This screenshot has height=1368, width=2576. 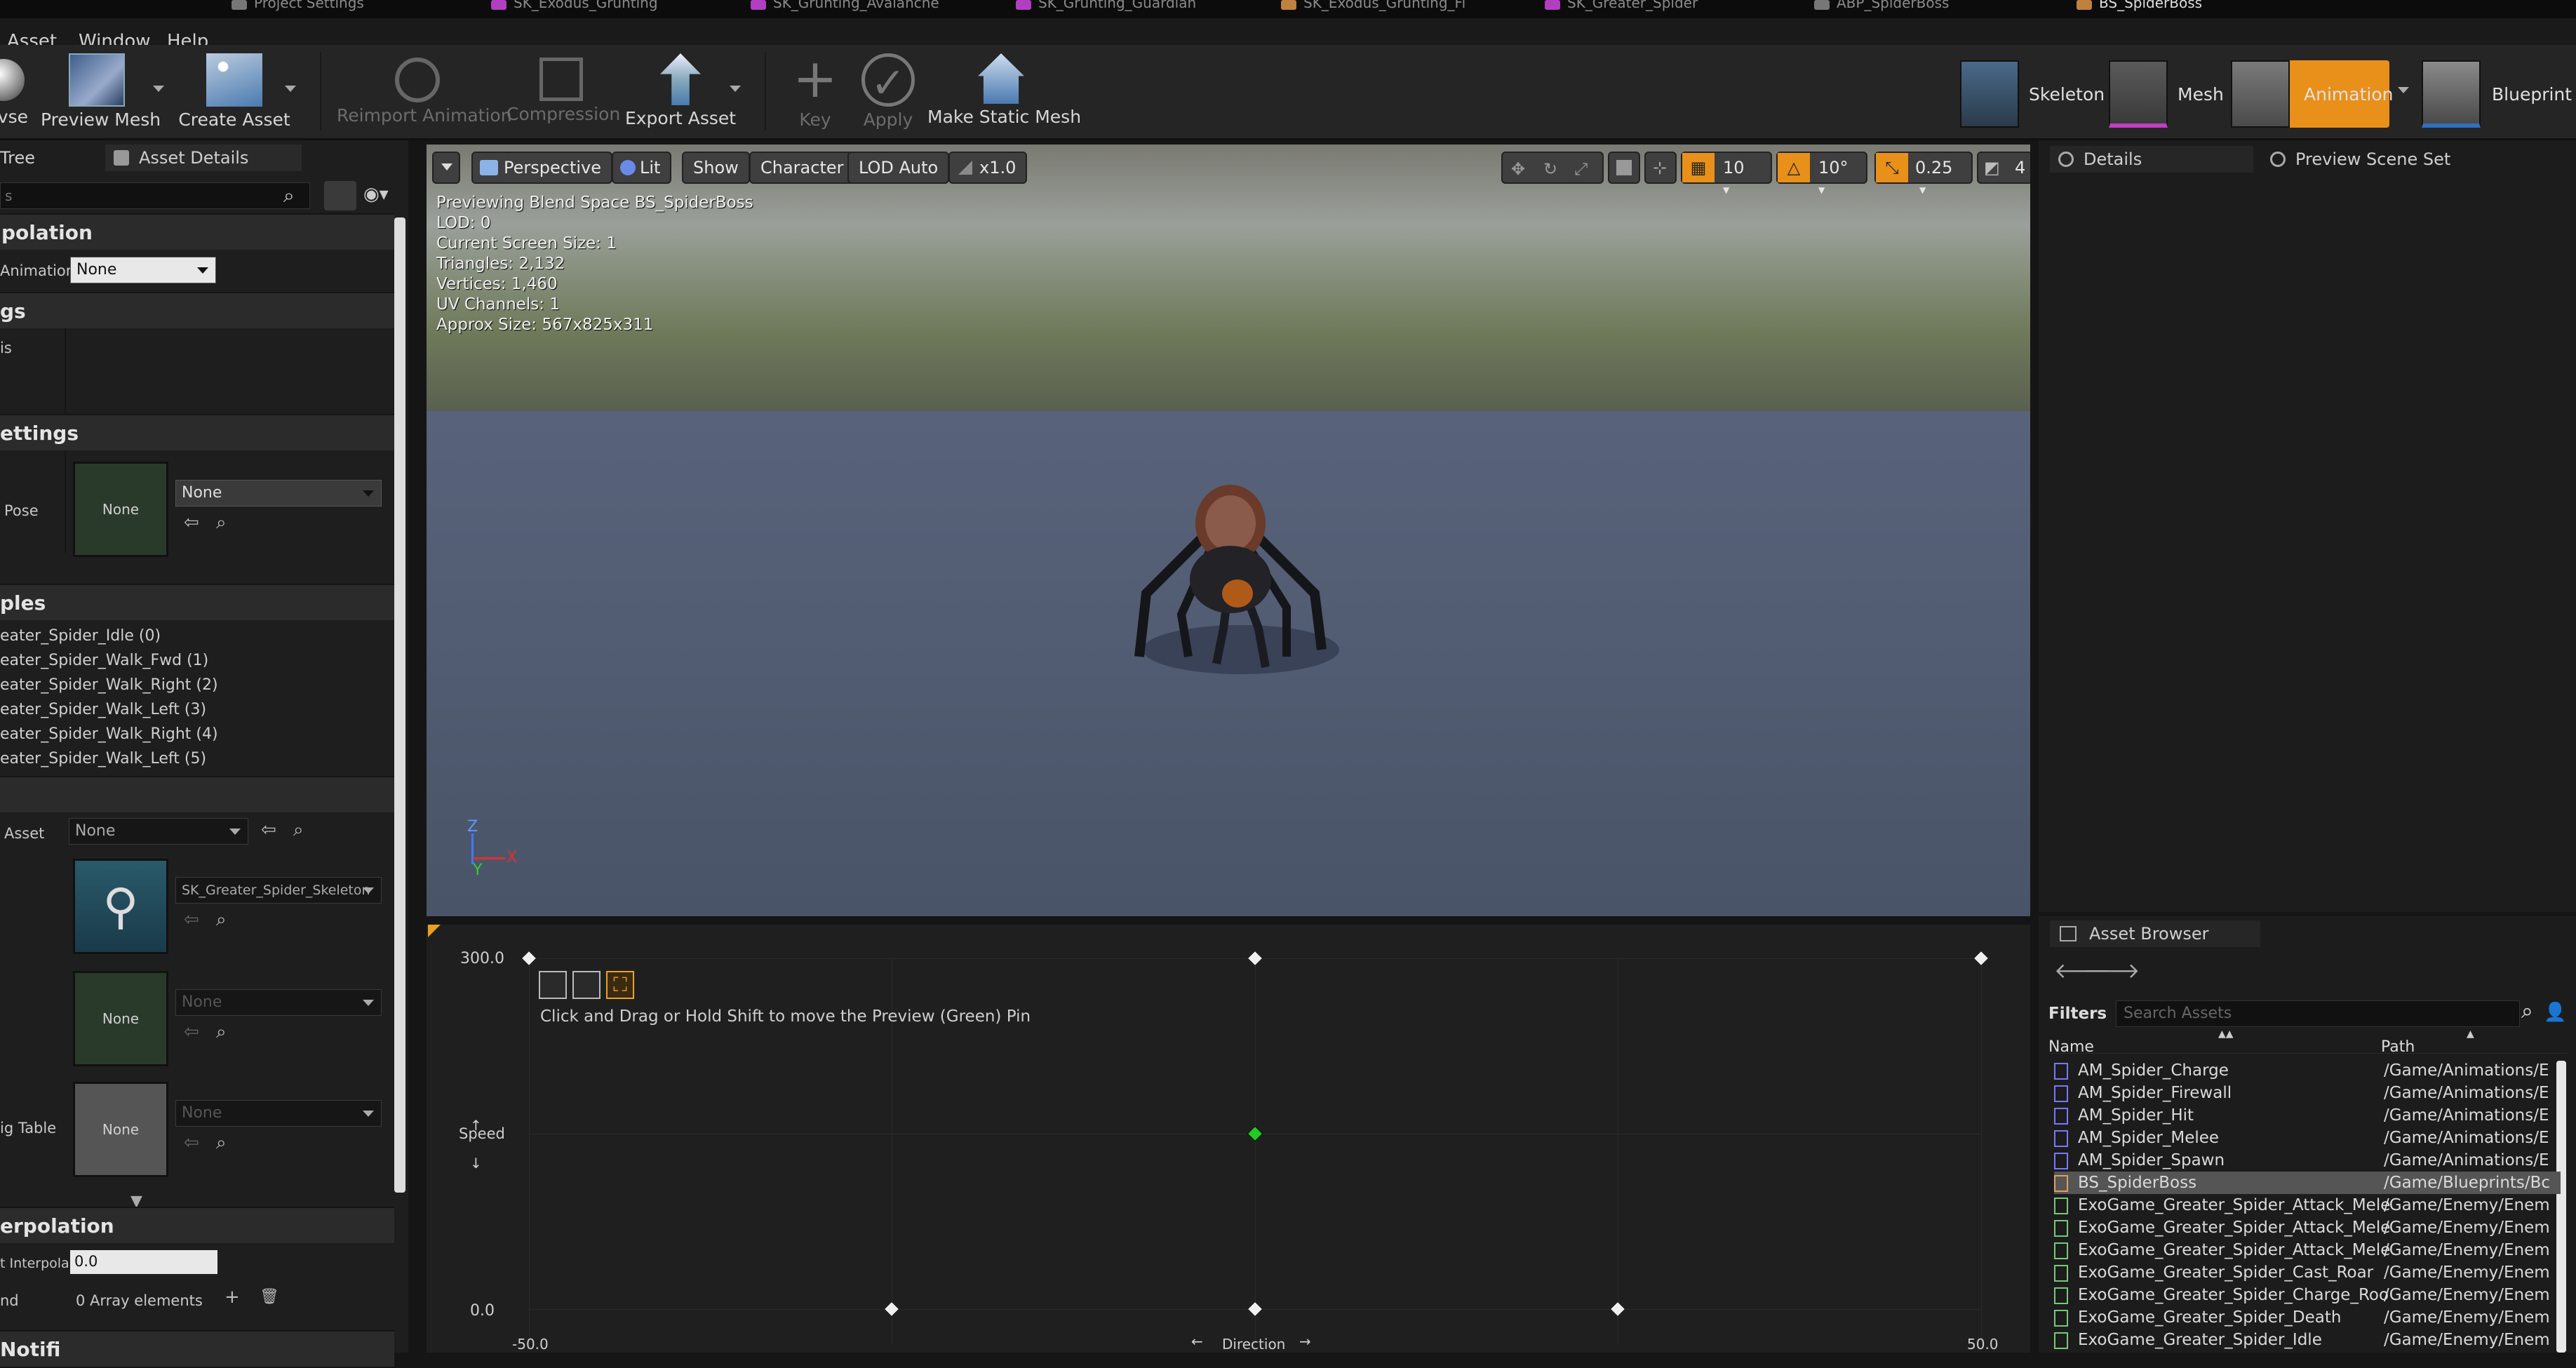 I want to click on apply-button: ✓ Apply, so click(x=889, y=92).